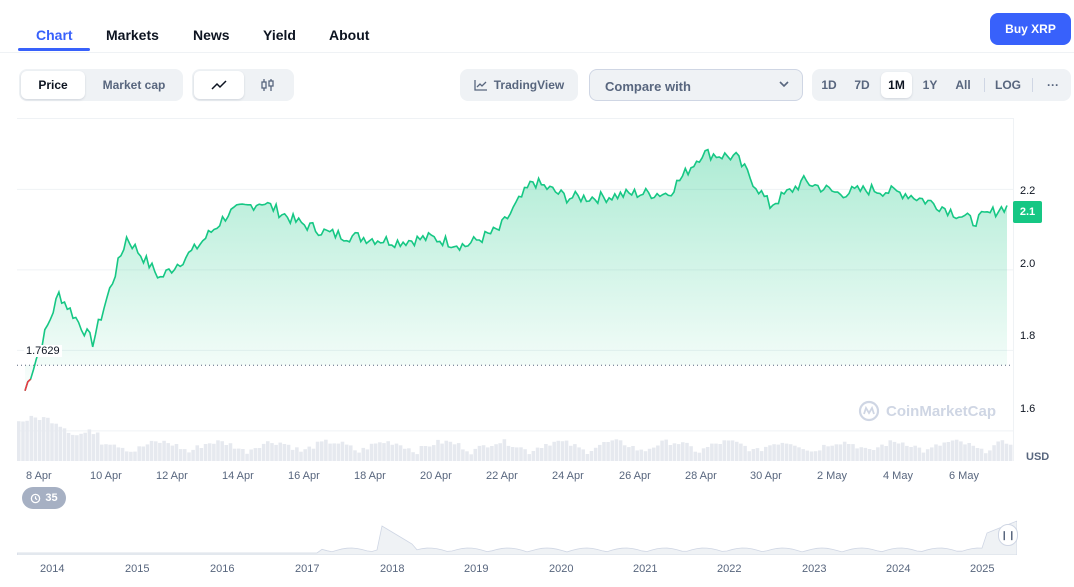  I want to click on navigator-handle: ❙❙, so click(1008, 535).